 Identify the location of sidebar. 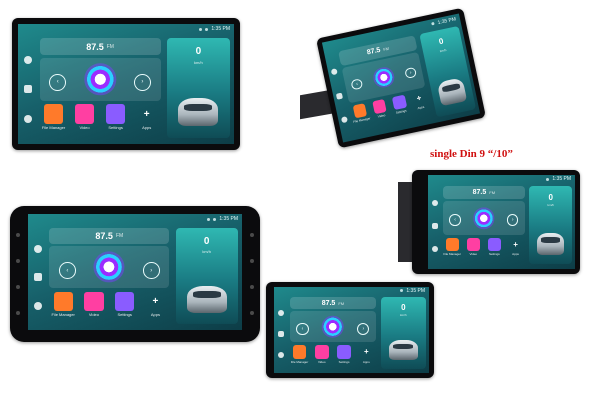
(281, 334).